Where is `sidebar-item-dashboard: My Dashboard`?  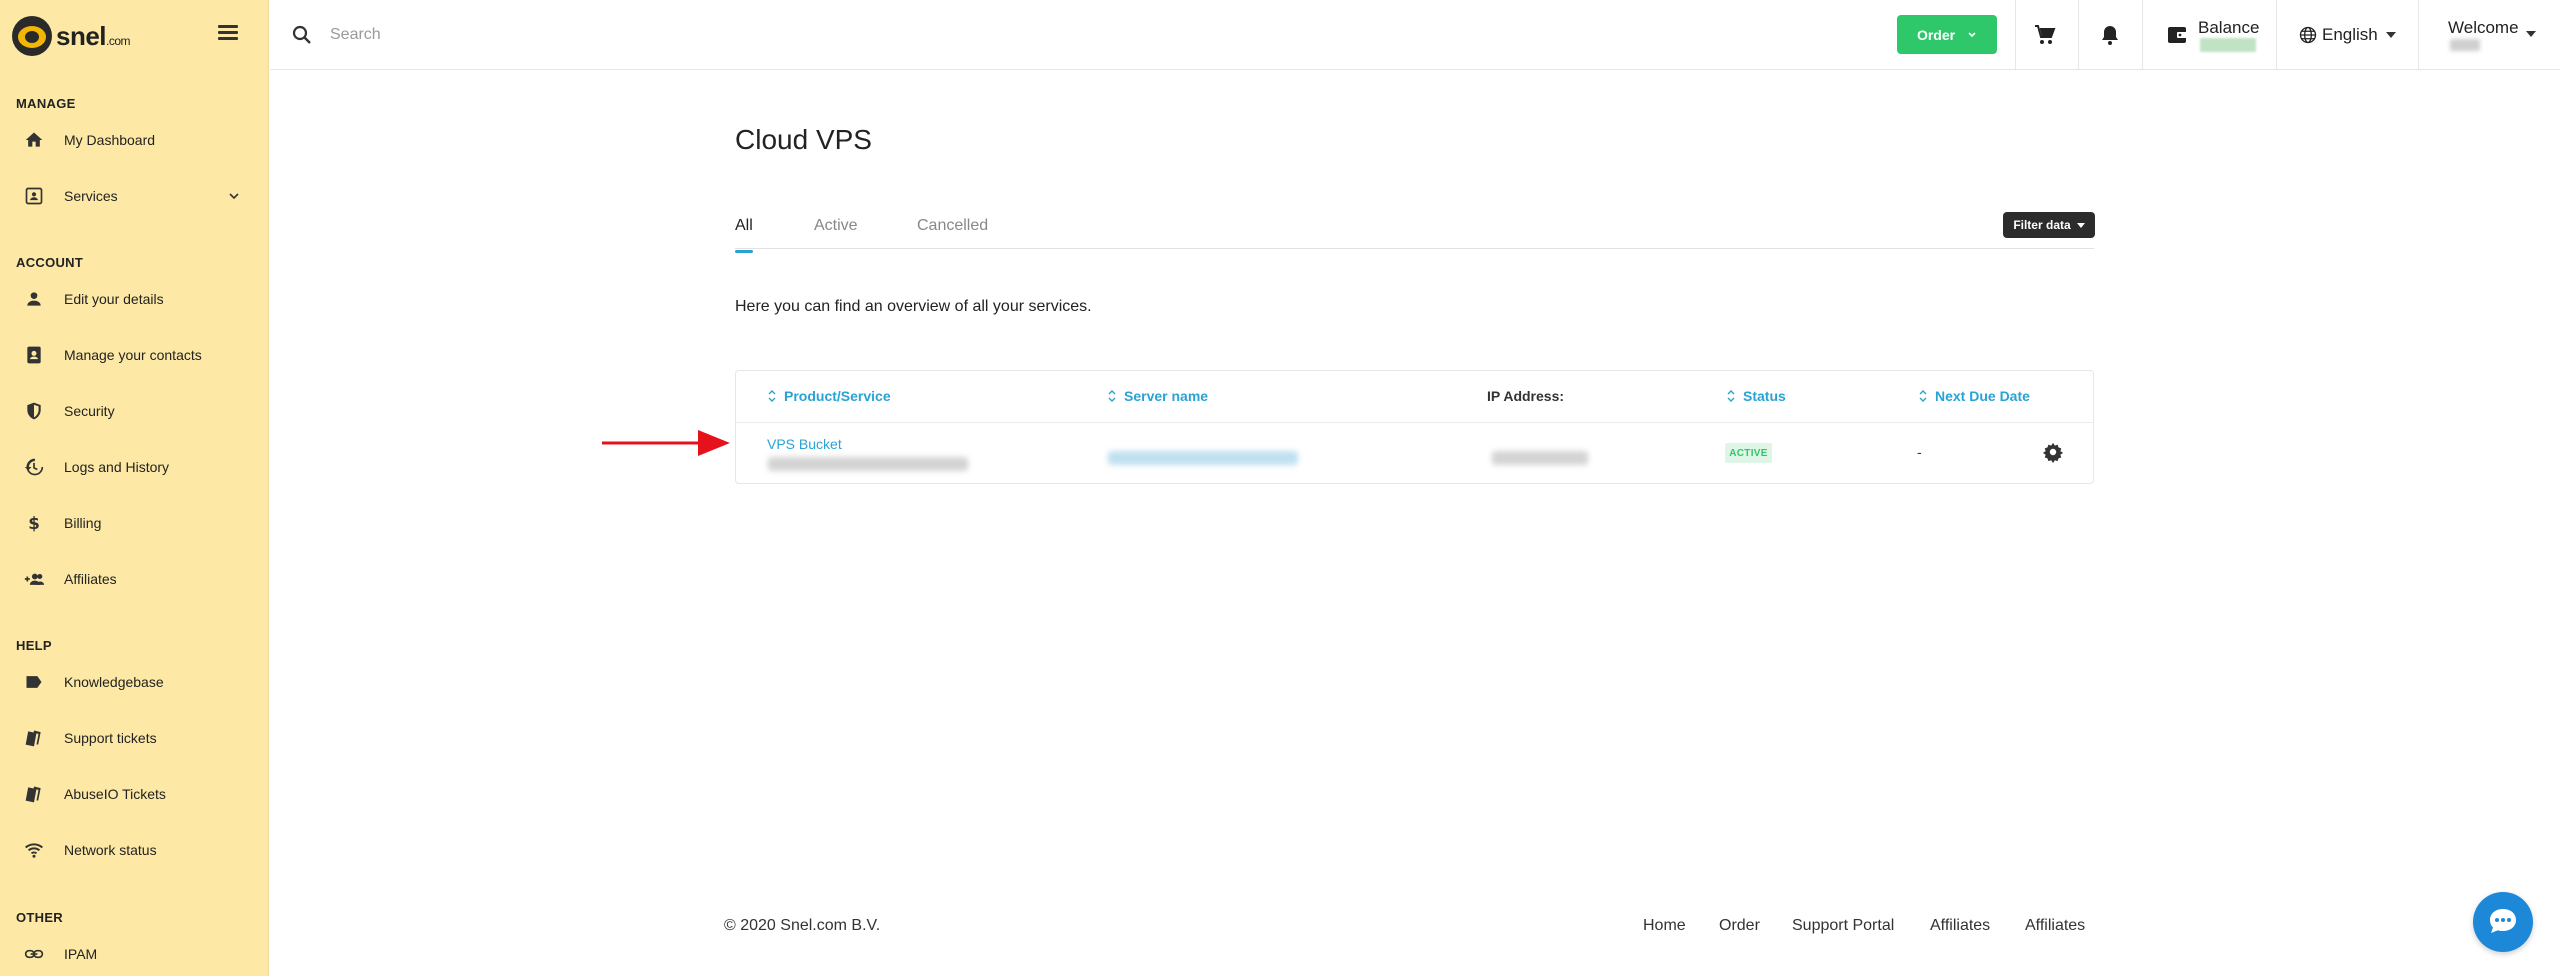
sidebar-item-dashboard: My Dashboard is located at coordinates (134, 140).